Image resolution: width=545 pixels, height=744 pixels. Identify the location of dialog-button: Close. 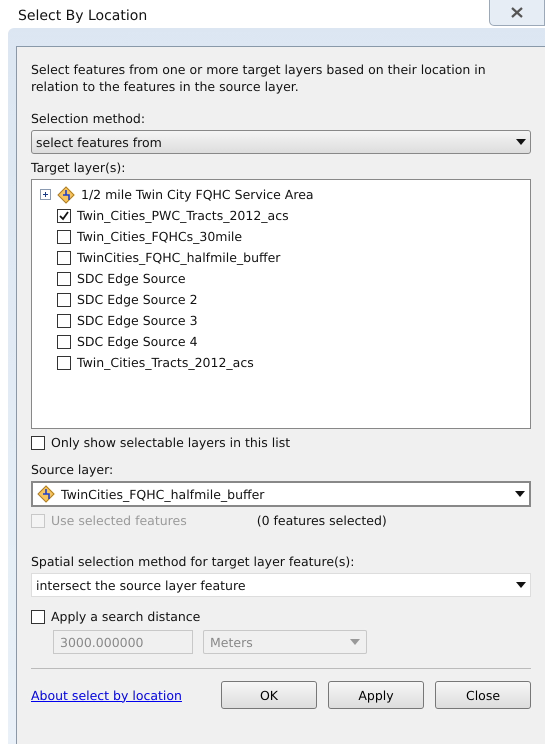
(483, 695).